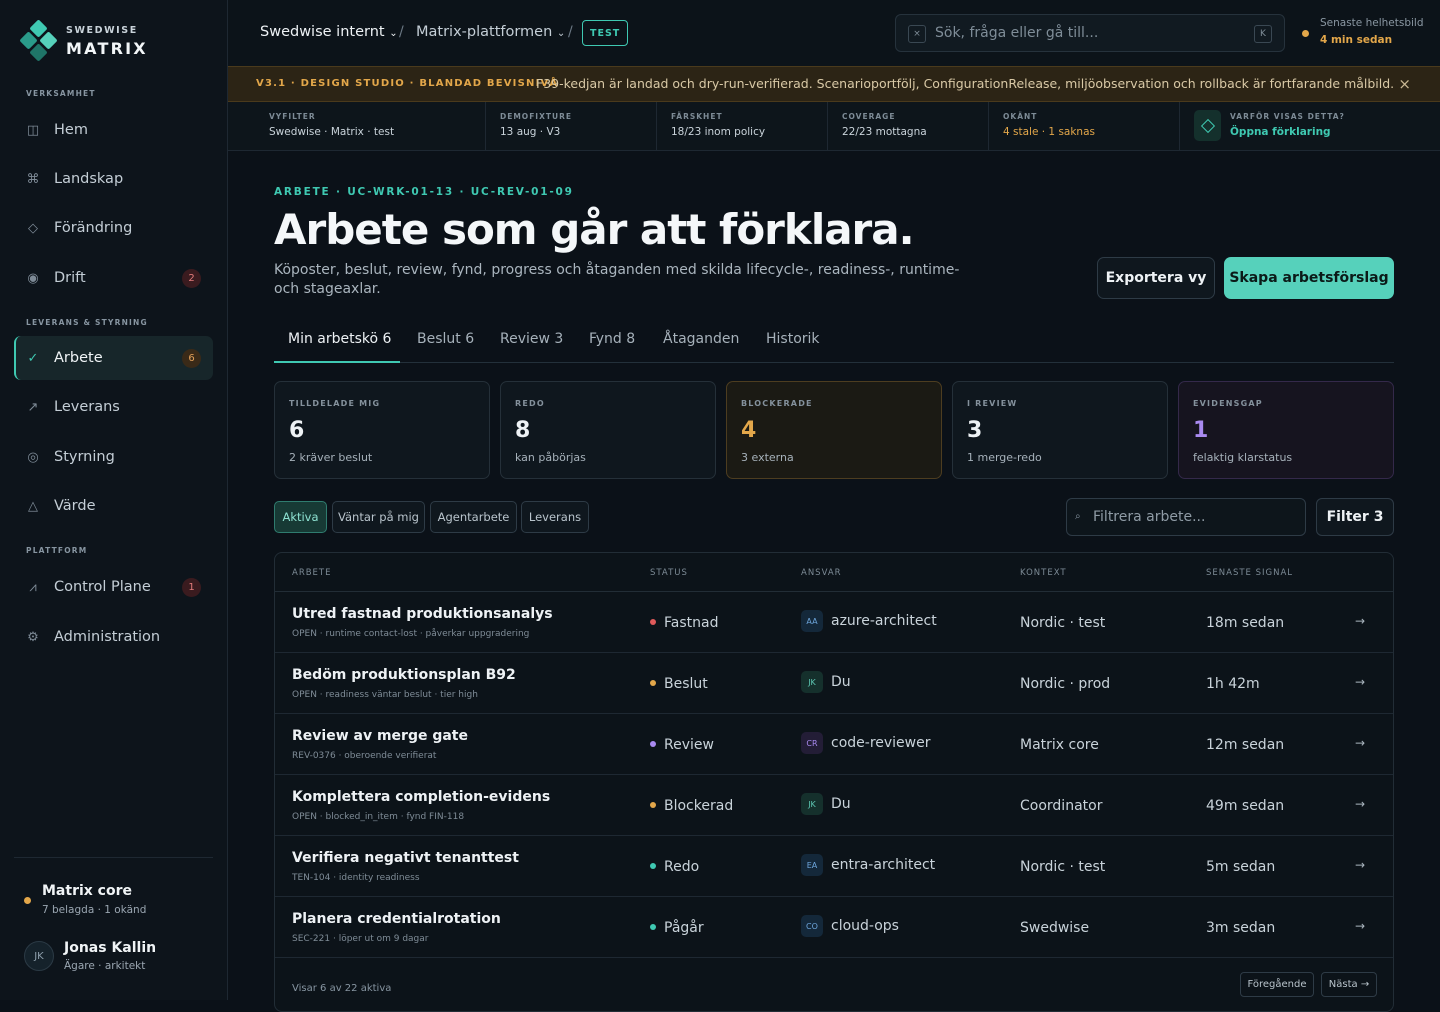  What do you see at coordinates (612, 339) in the screenshot?
I see `tab-fynd: Fynd 8` at bounding box center [612, 339].